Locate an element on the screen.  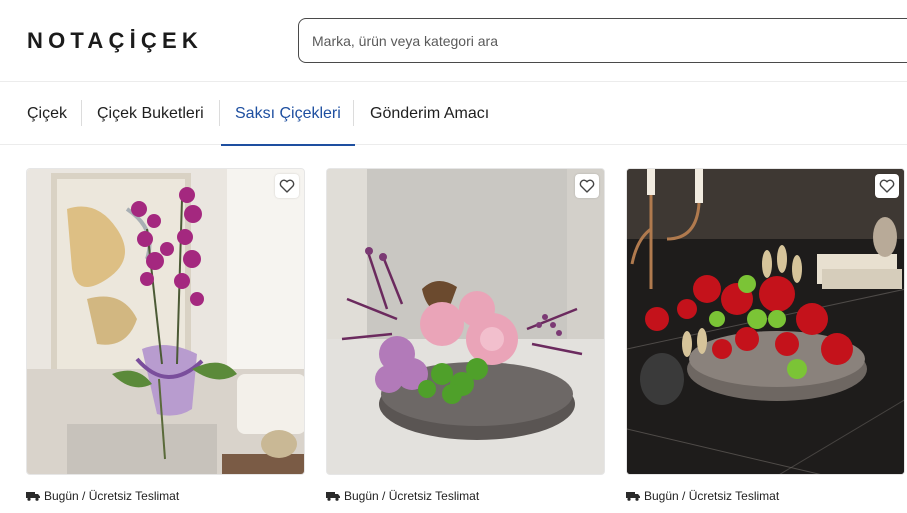
site-logo: NOTAÇİÇEK is located at coordinates (115, 41).